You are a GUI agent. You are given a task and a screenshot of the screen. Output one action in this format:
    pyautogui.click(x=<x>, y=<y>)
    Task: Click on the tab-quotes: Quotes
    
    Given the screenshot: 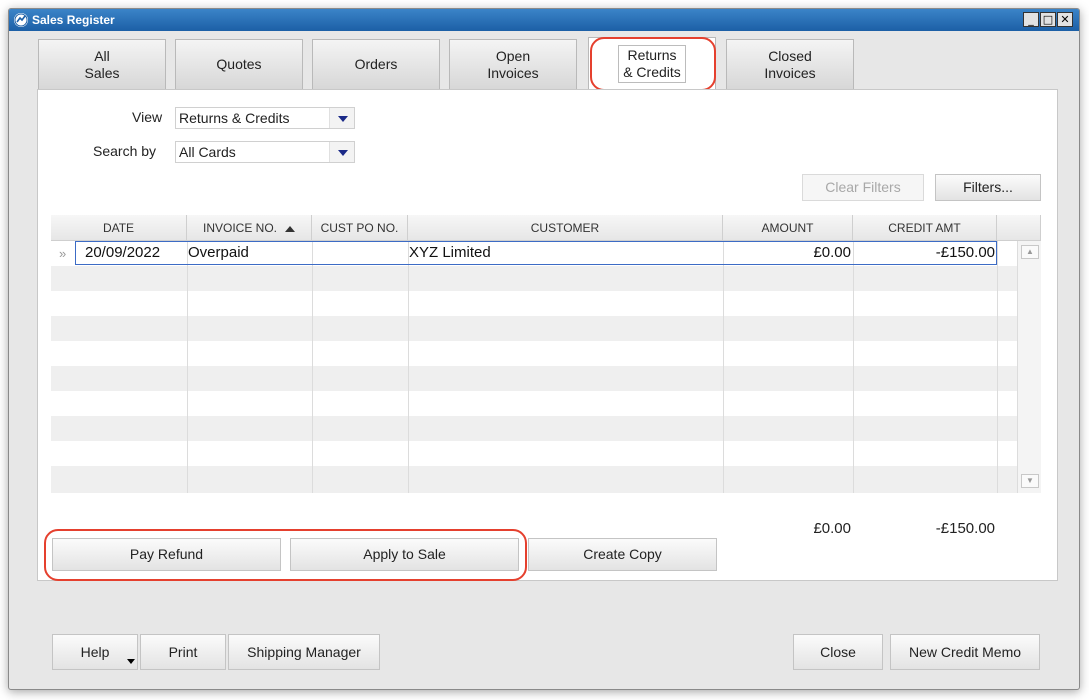 What is the action you would take?
    pyautogui.click(x=239, y=64)
    